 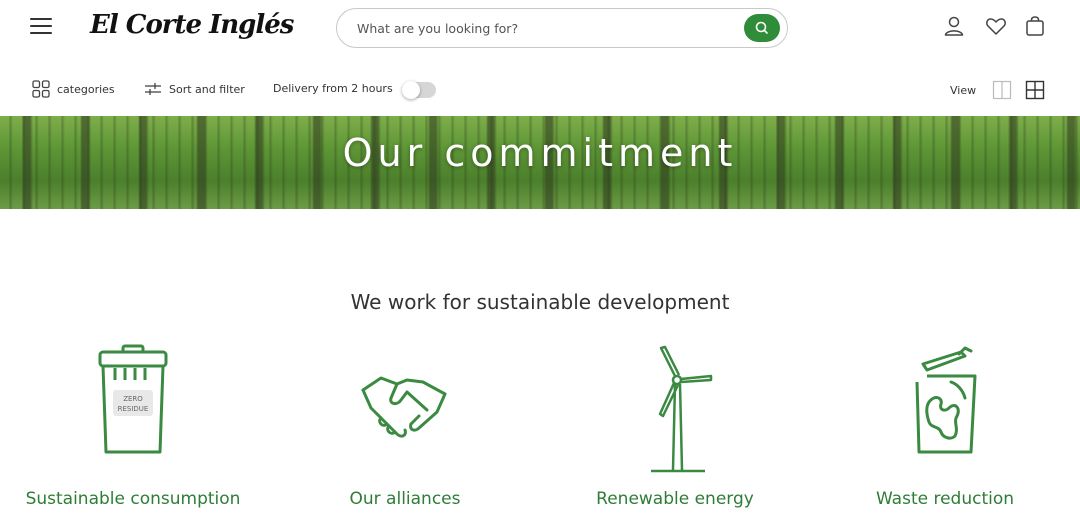 I want to click on sort-filter-label: Sort and filter, so click(x=207, y=89).